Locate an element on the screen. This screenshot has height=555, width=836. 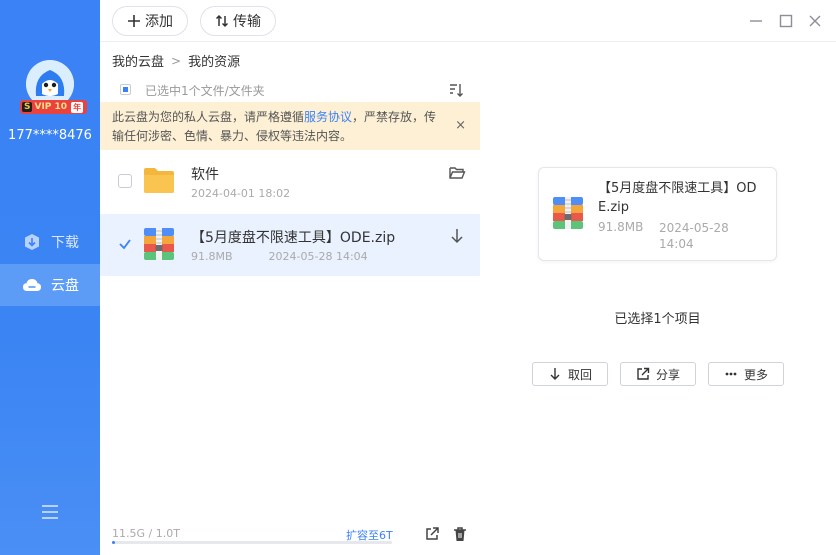
file-date: 2024-05-28 14:04 is located at coordinates (318, 256).